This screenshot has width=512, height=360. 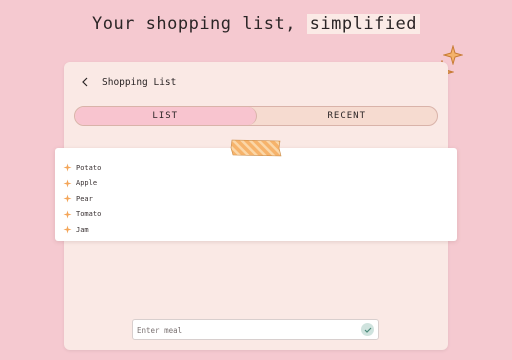 I want to click on list-item: Jam, so click(x=82, y=230).